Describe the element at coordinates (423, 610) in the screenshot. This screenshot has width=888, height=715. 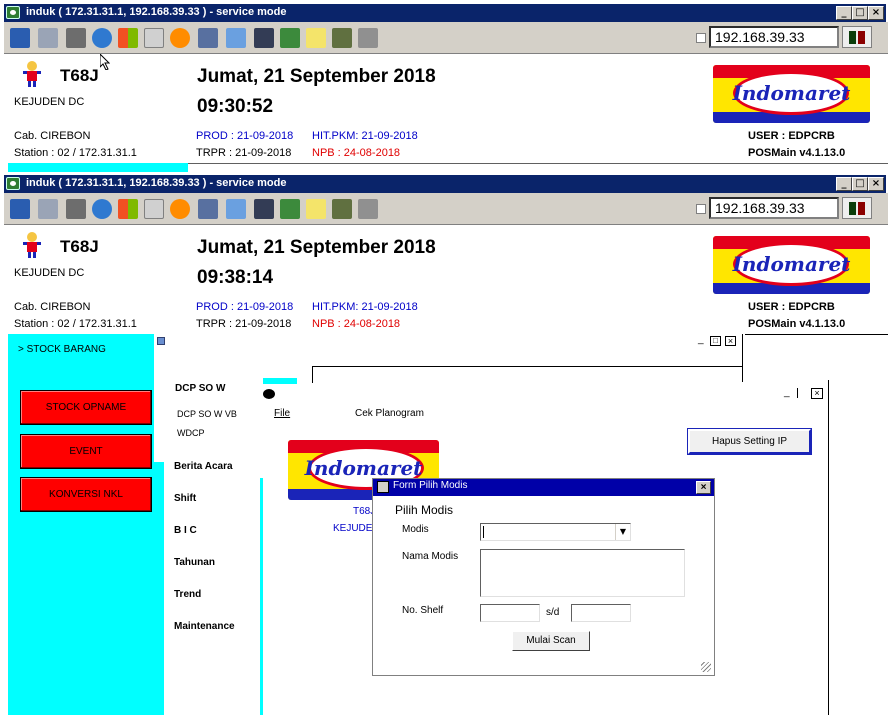
I see `no-shelf-label: No. Shelf` at that location.